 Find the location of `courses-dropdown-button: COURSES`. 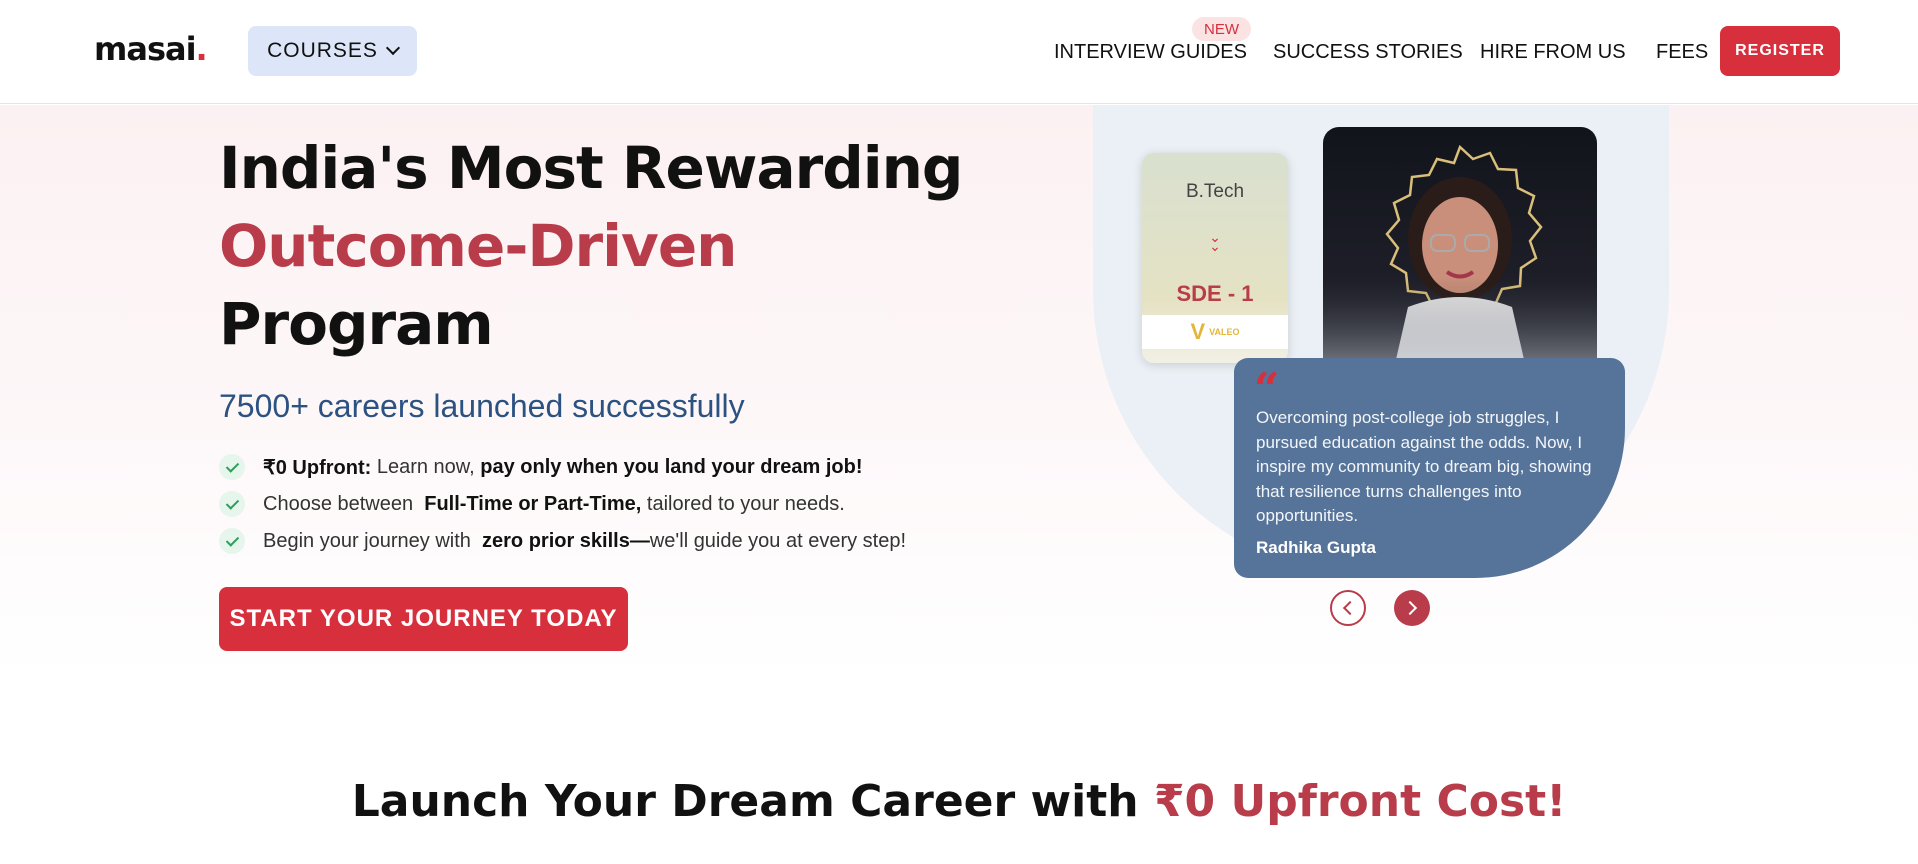

courses-dropdown-button: COURSES is located at coordinates (332, 51).